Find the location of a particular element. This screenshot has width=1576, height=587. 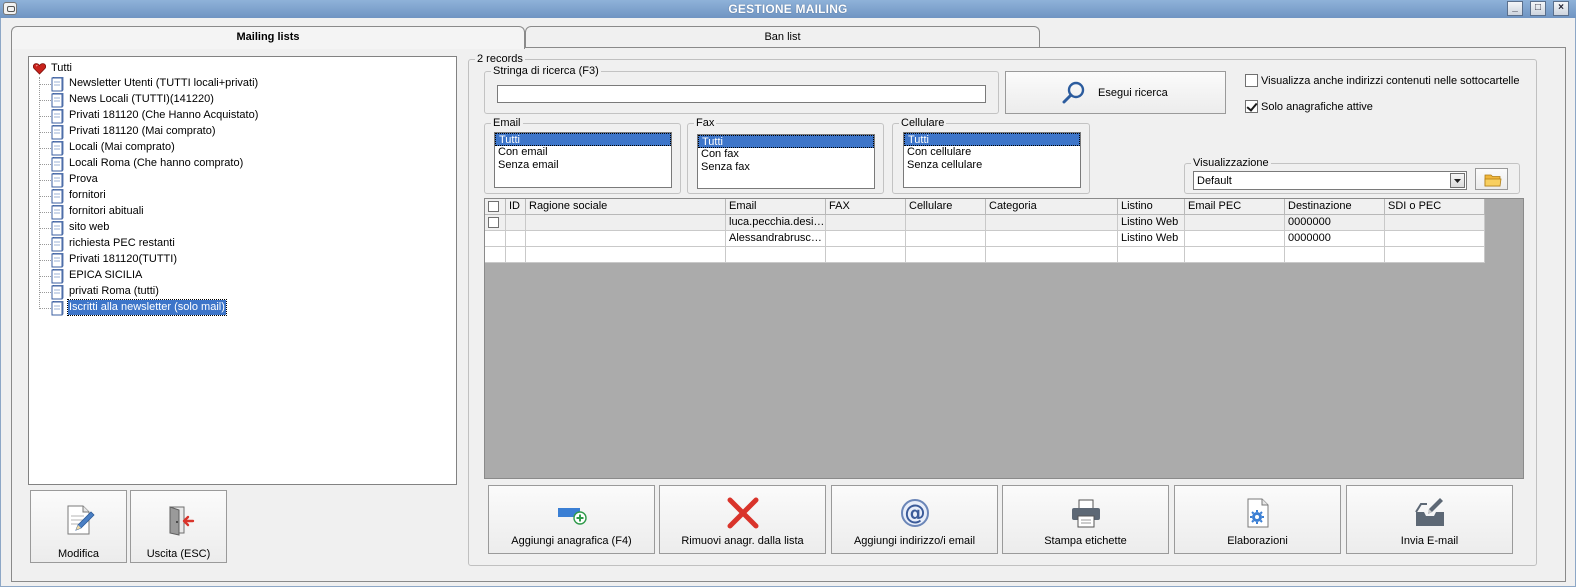

fax-filter-list: Tutti Con fax Senza fax is located at coordinates (786, 161).